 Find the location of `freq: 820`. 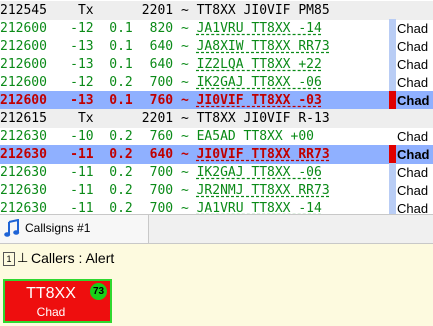

freq: 820 is located at coordinates (161, 28).